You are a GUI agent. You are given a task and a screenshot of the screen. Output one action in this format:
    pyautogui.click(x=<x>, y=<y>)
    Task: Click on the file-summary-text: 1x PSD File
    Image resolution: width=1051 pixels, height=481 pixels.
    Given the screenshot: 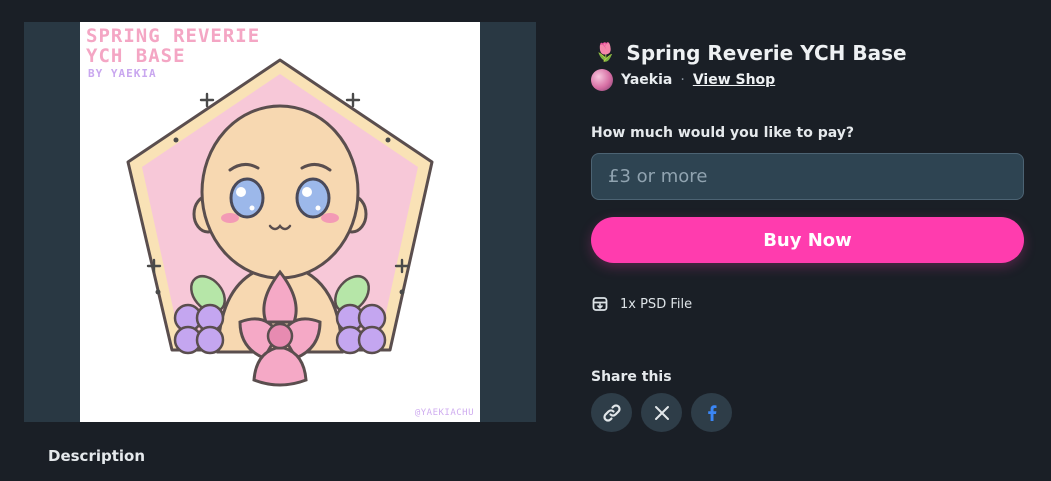 What is the action you would take?
    pyautogui.click(x=656, y=304)
    